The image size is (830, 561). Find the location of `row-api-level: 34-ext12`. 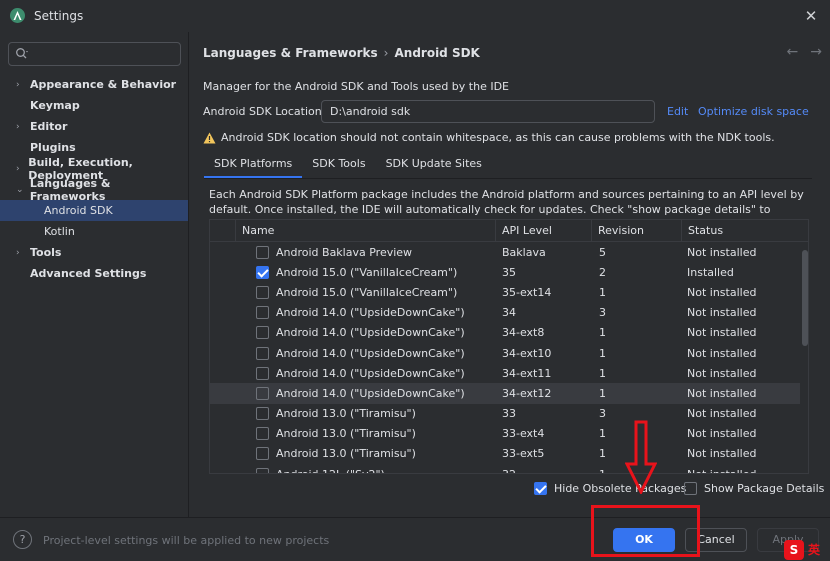

row-api-level: 34-ext12 is located at coordinates (527, 393).